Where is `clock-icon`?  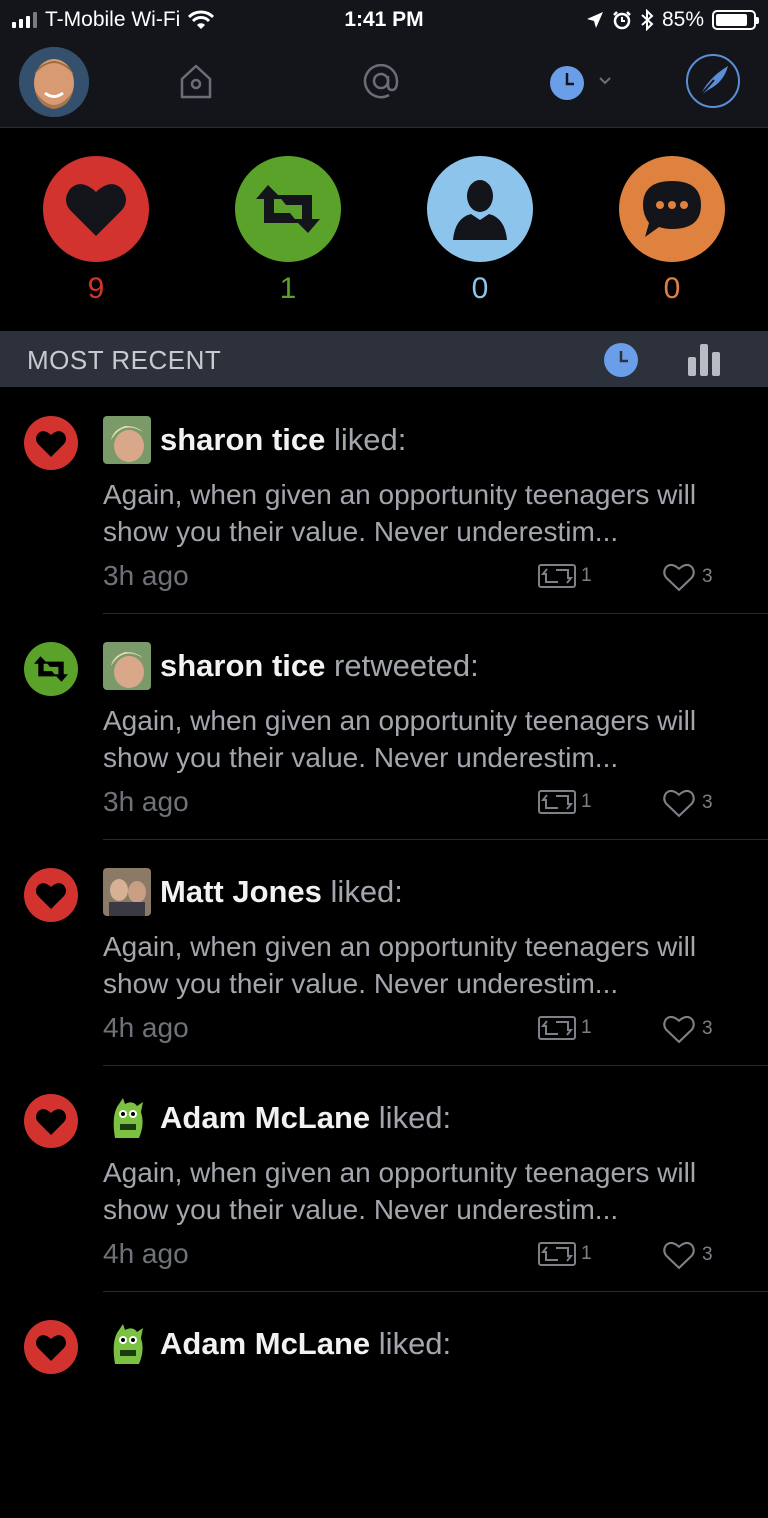
clock-icon is located at coordinates (567, 83).